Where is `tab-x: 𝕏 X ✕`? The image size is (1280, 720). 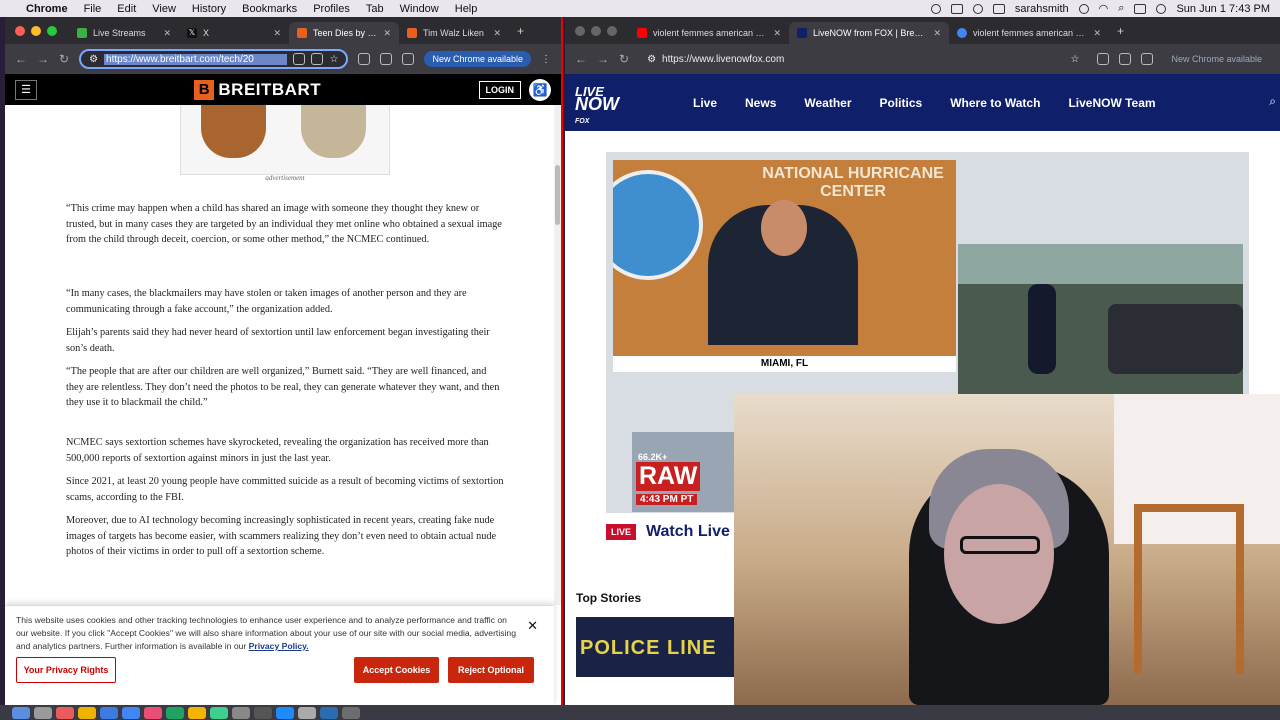
tab-x: 𝕏 X ✕ is located at coordinates (234, 33).